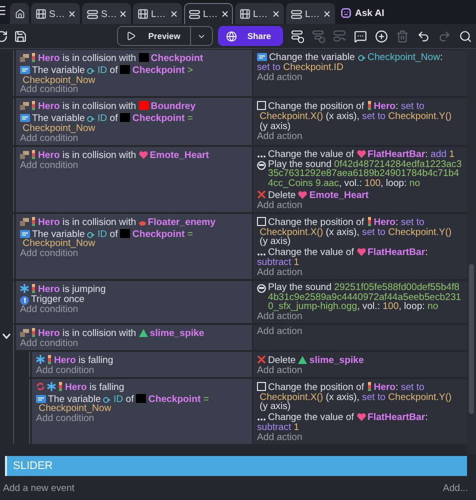 This screenshot has height=500, width=476. I want to click on variable-name: ID, so click(118, 399).